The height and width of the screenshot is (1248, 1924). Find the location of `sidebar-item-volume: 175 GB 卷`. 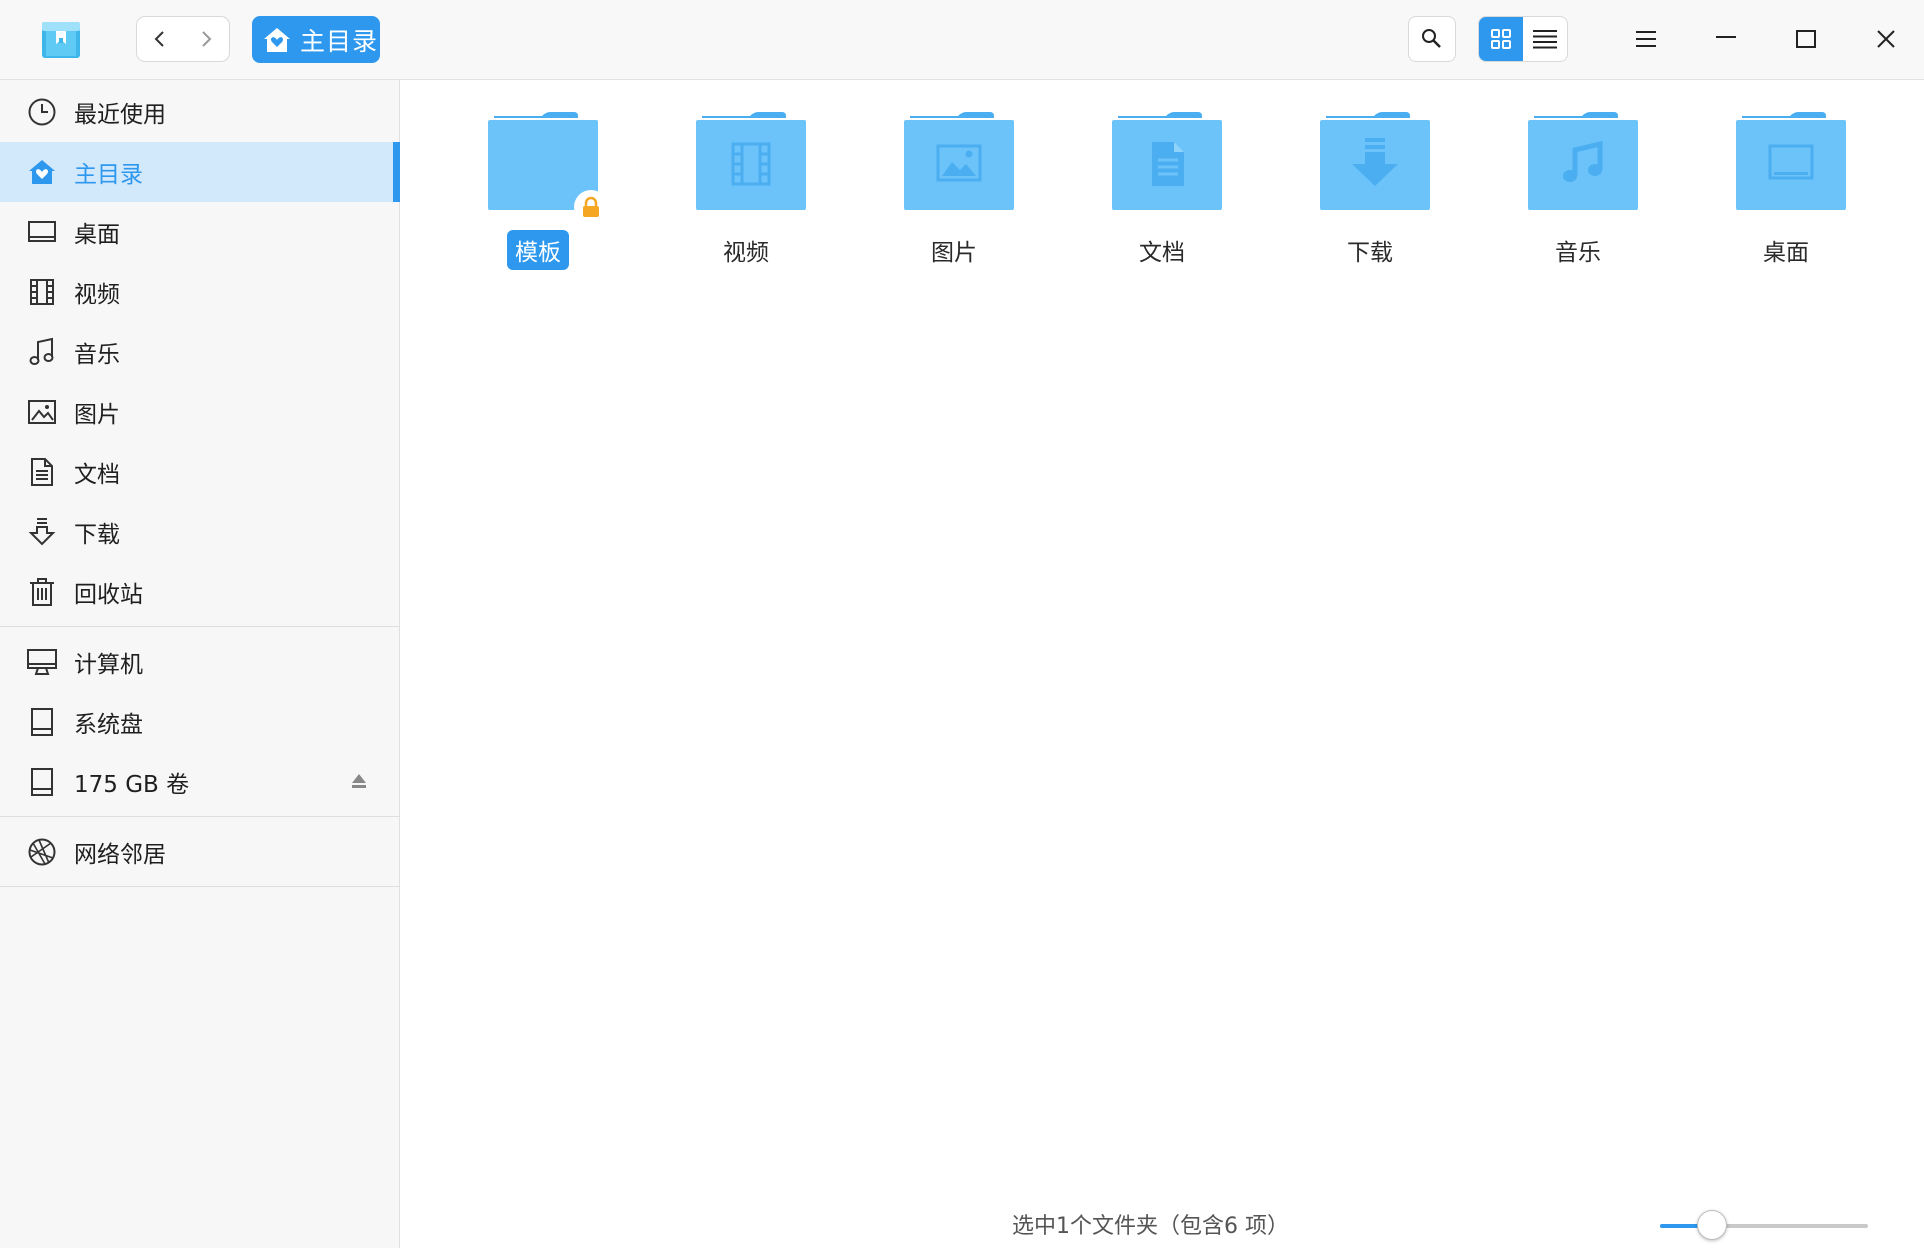

sidebar-item-volume: 175 GB 卷 is located at coordinates (200, 782).